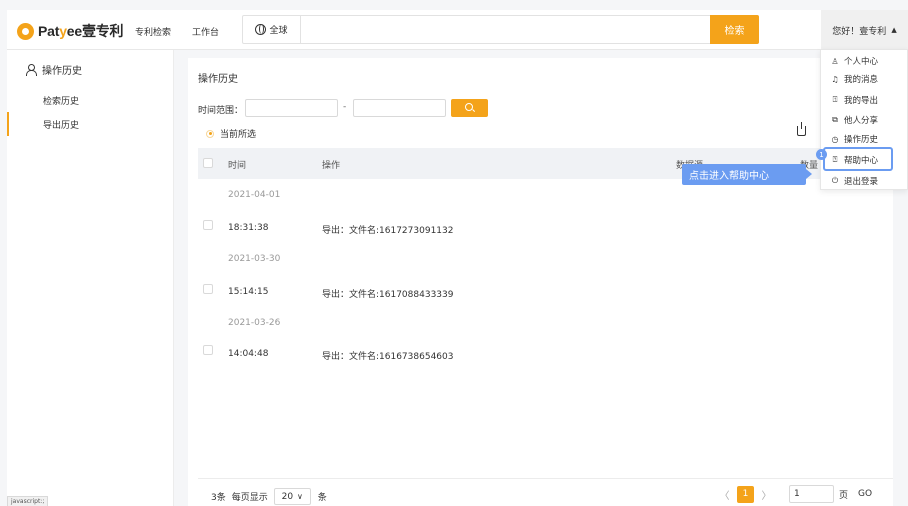  Describe the element at coordinates (388, 295) in the screenshot. I see `row-operation: 导出：文件名:1617088433339` at that location.